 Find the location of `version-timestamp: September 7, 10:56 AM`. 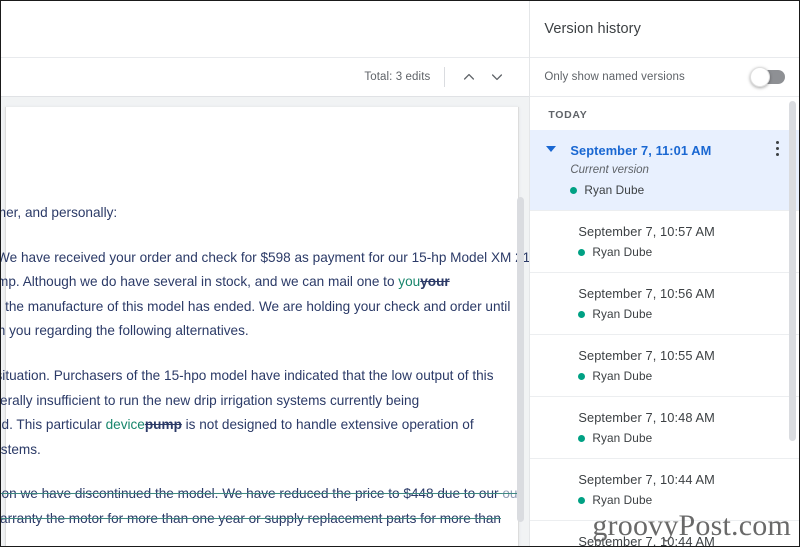

version-timestamp: September 7, 10:56 AM is located at coordinates (646, 293).